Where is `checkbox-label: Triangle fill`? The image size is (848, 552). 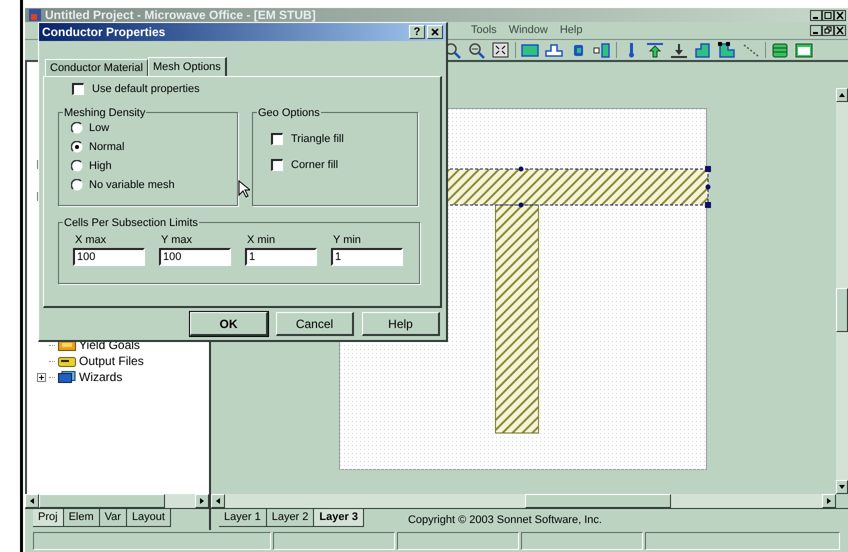
checkbox-label: Triangle fill is located at coordinates (317, 138).